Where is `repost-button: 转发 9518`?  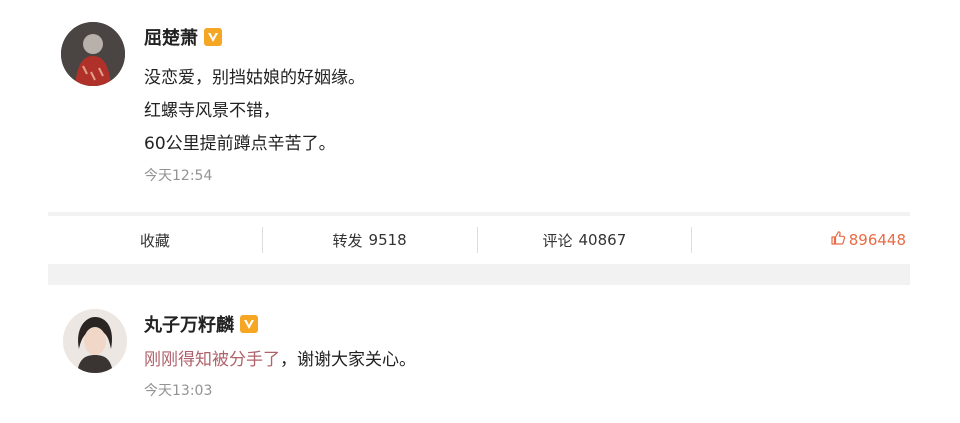
repost-button: 转发 9518 is located at coordinates (370, 240).